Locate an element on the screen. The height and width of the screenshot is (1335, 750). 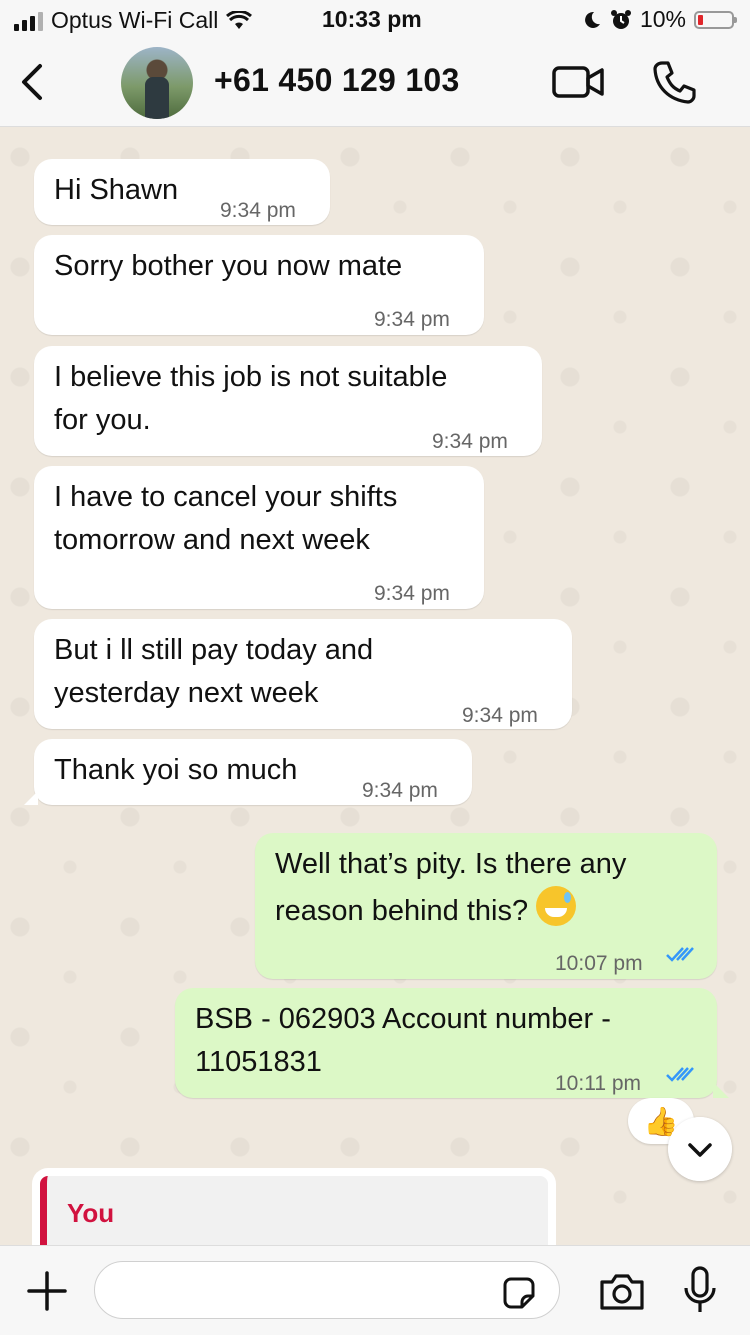
video-call-icon is located at coordinates (578, 82).